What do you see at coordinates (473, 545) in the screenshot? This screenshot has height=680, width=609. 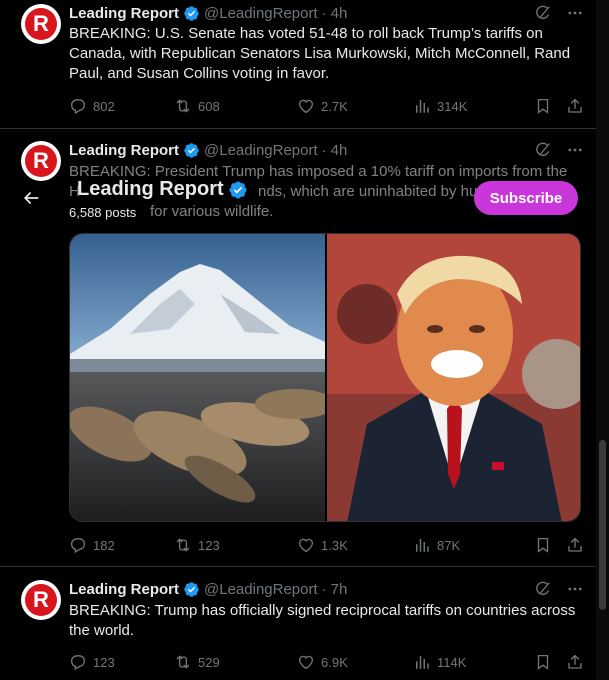 I see `views-button: 87K` at bounding box center [473, 545].